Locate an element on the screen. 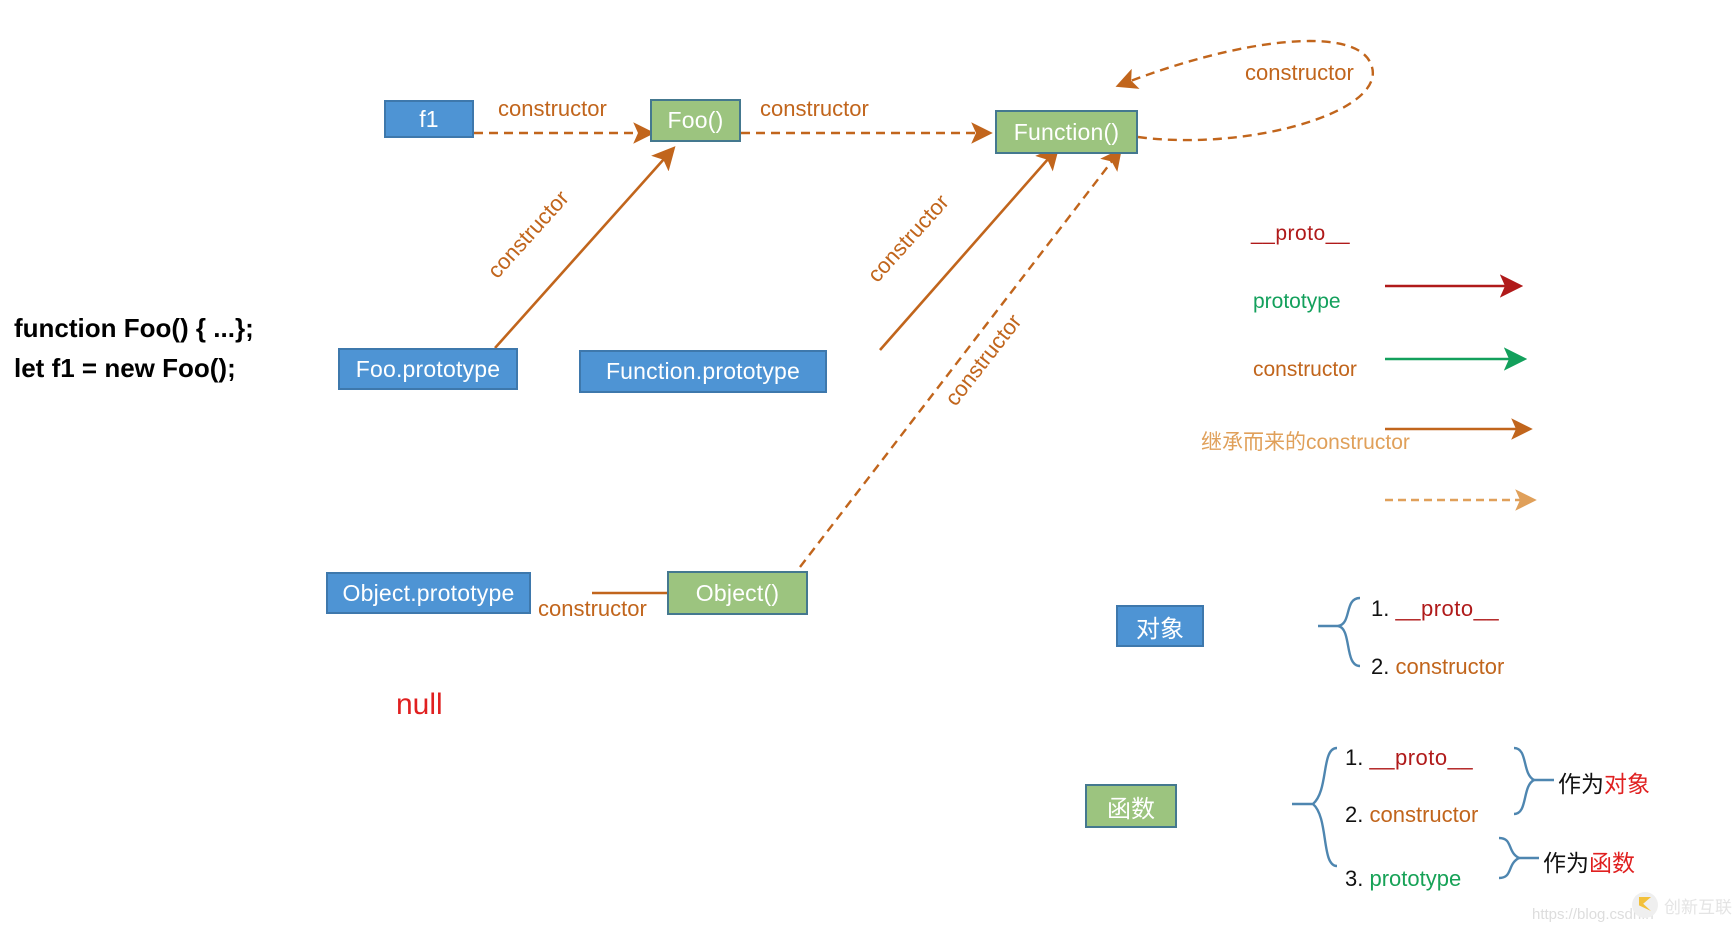 The image size is (1736, 945). note-as-function-highlight: 函数 is located at coordinates (1612, 864).